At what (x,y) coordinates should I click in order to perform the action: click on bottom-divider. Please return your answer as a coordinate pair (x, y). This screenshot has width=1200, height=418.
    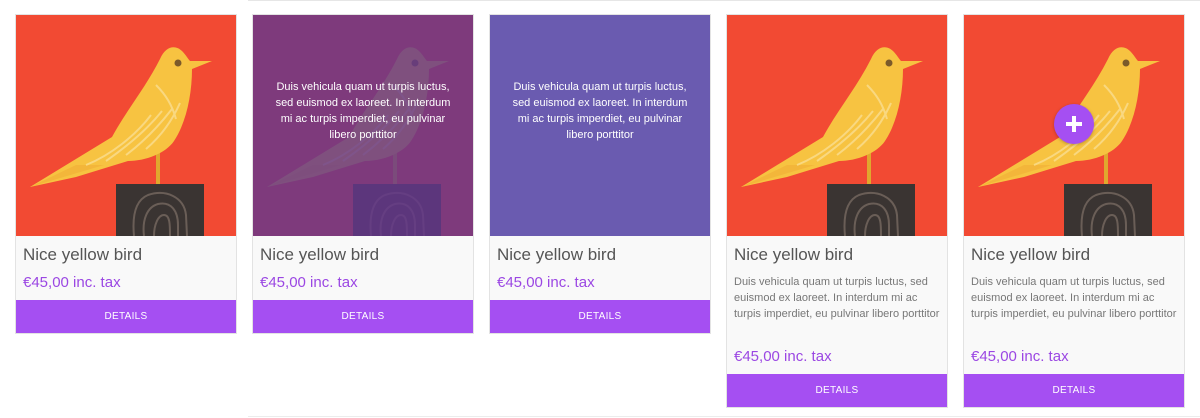
    Looking at the image, I should click on (724, 416).